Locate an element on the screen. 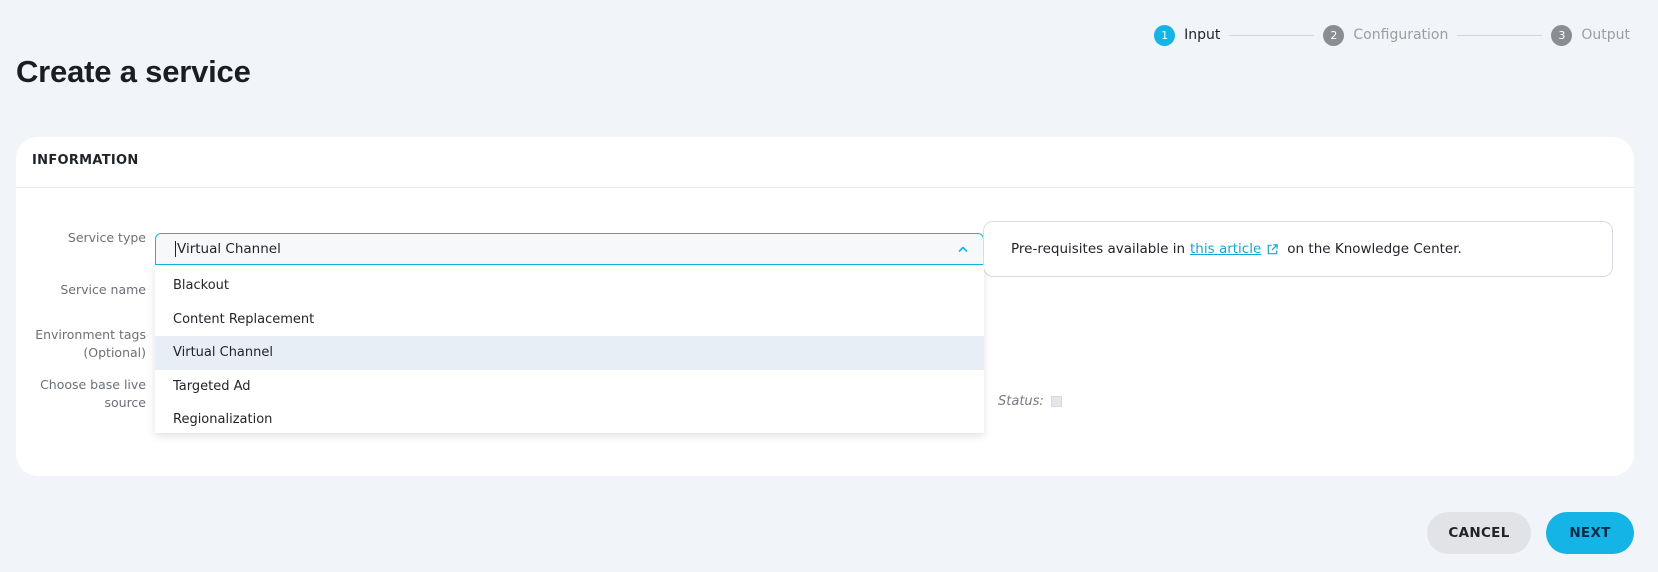  service-type-value: Virtual Channel is located at coordinates (229, 249).